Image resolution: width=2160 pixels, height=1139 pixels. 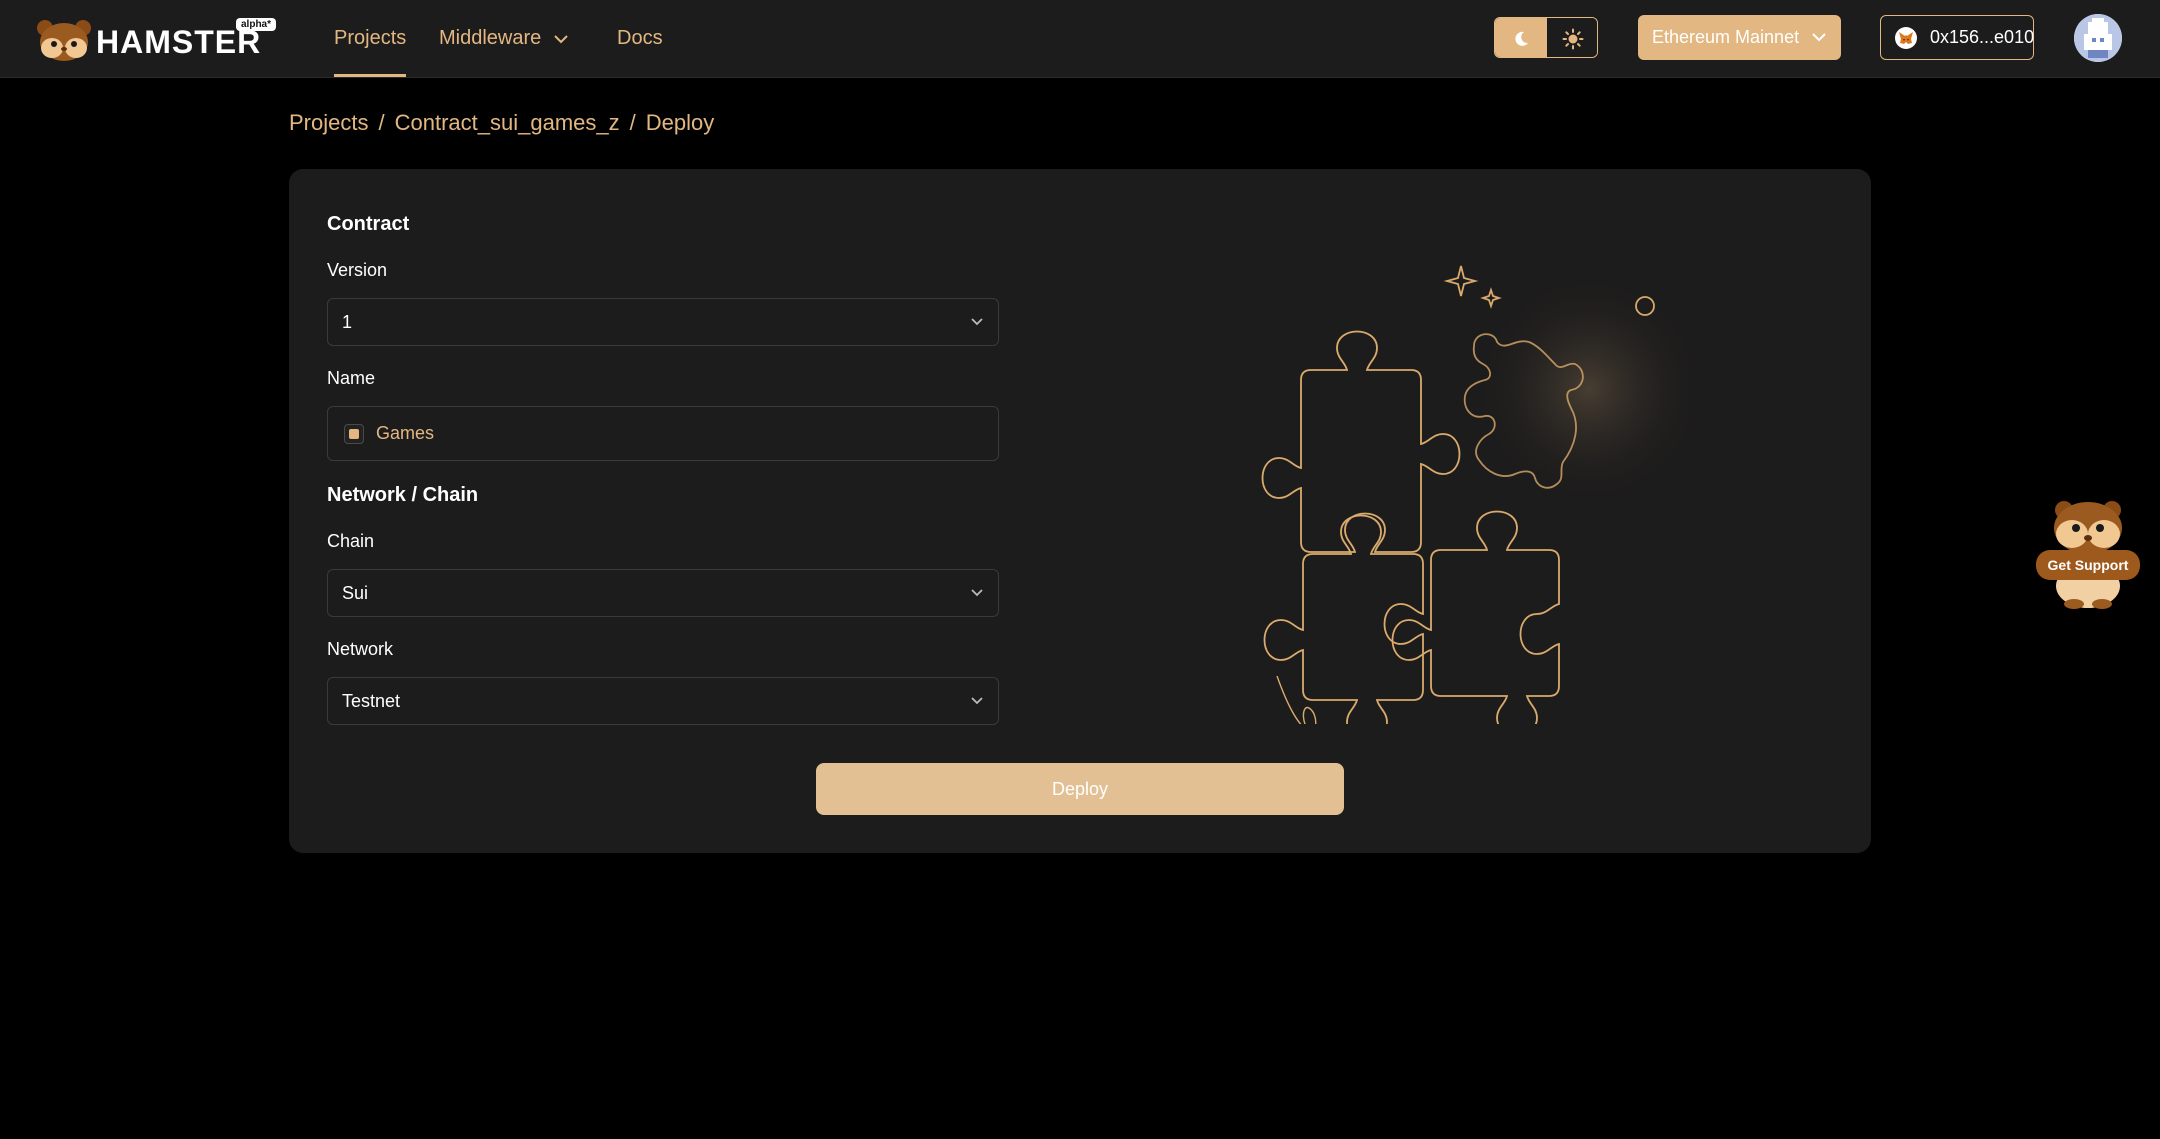 I want to click on moon-icon, so click(x=1521, y=38).